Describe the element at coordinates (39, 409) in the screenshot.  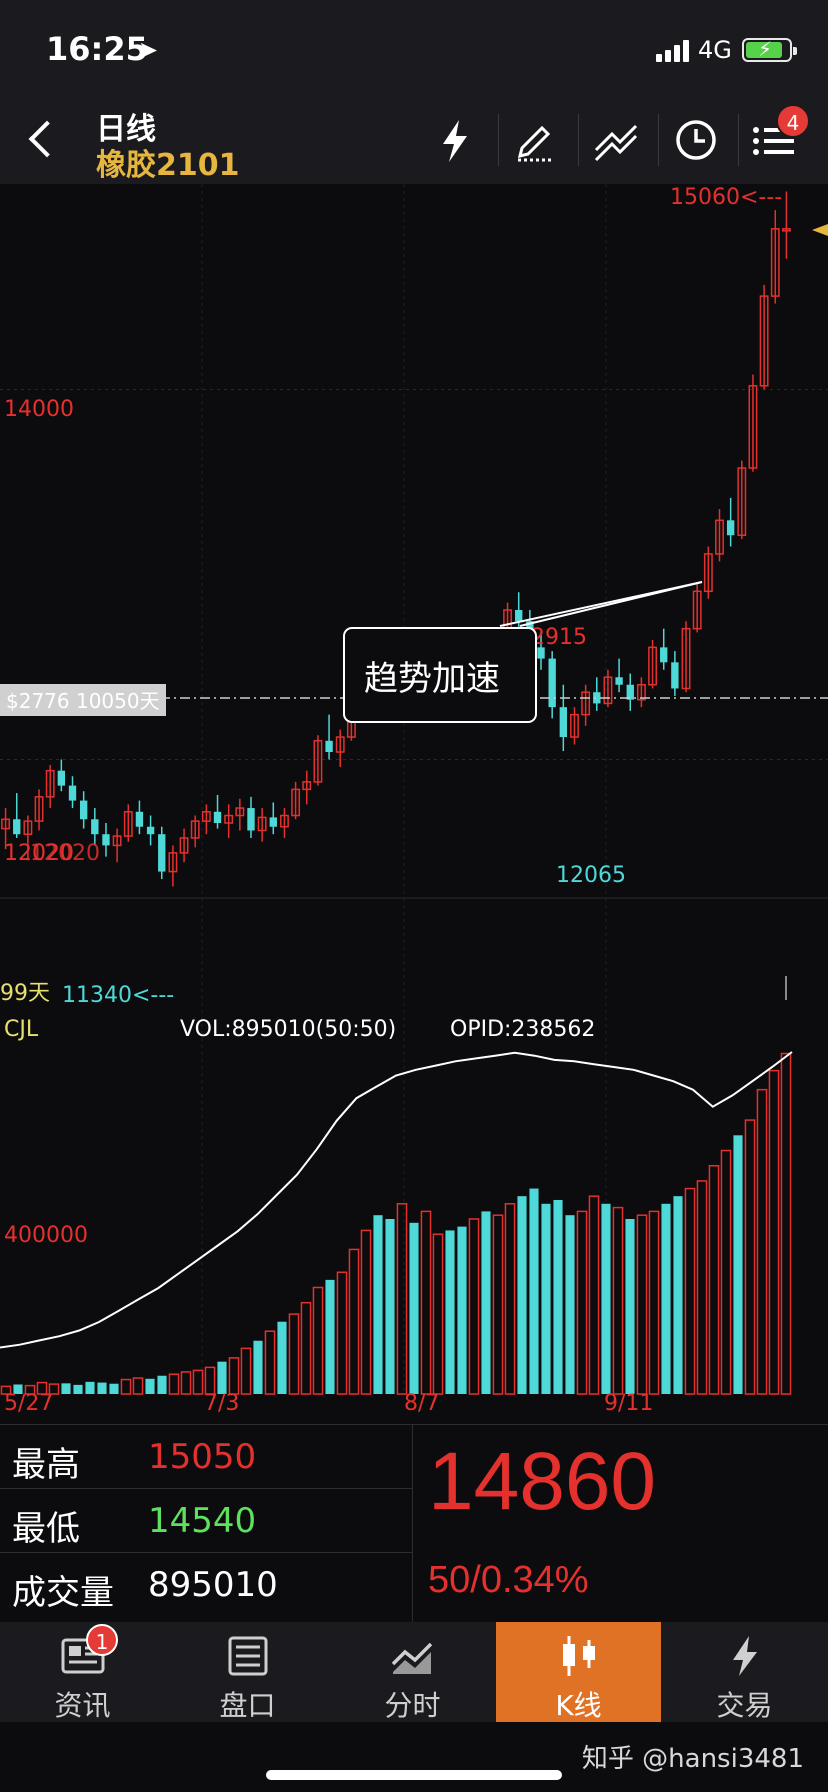
I see `axis-label-14000: 14000` at that location.